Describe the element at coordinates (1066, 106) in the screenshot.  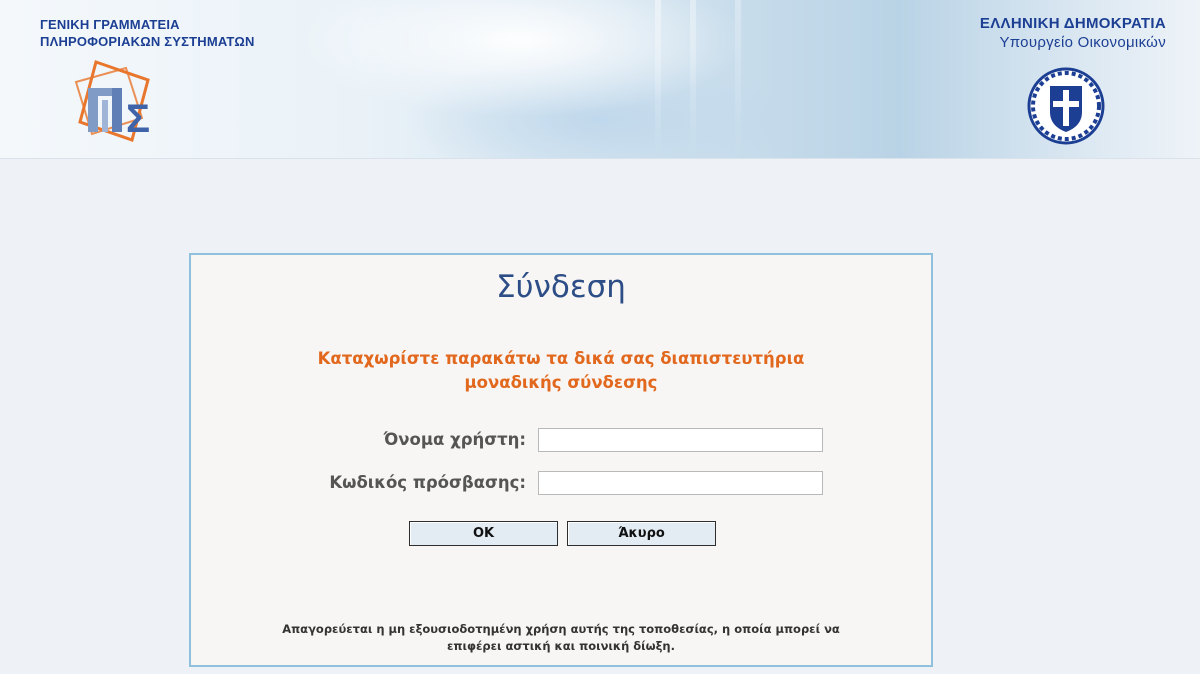
I see `greek-emblem-icon` at that location.